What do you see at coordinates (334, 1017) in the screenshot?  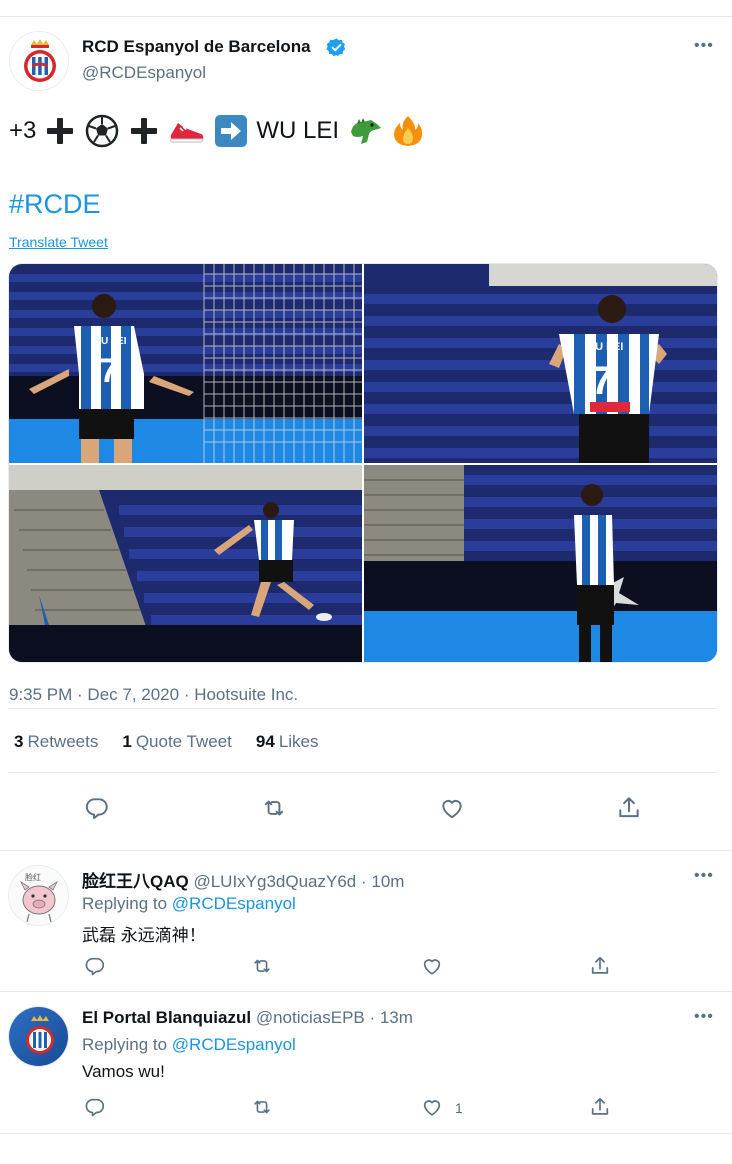 I see `reply-author-meta: @noticiasEPB · 13m` at bounding box center [334, 1017].